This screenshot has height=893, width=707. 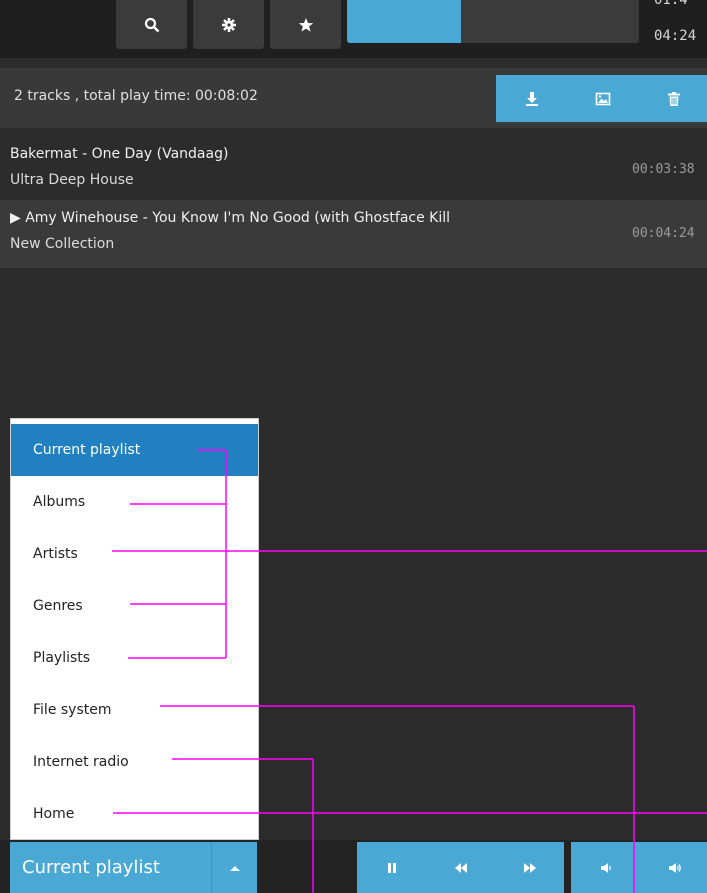 What do you see at coordinates (663, 233) in the screenshot?
I see `track-duration: 00:04:24` at bounding box center [663, 233].